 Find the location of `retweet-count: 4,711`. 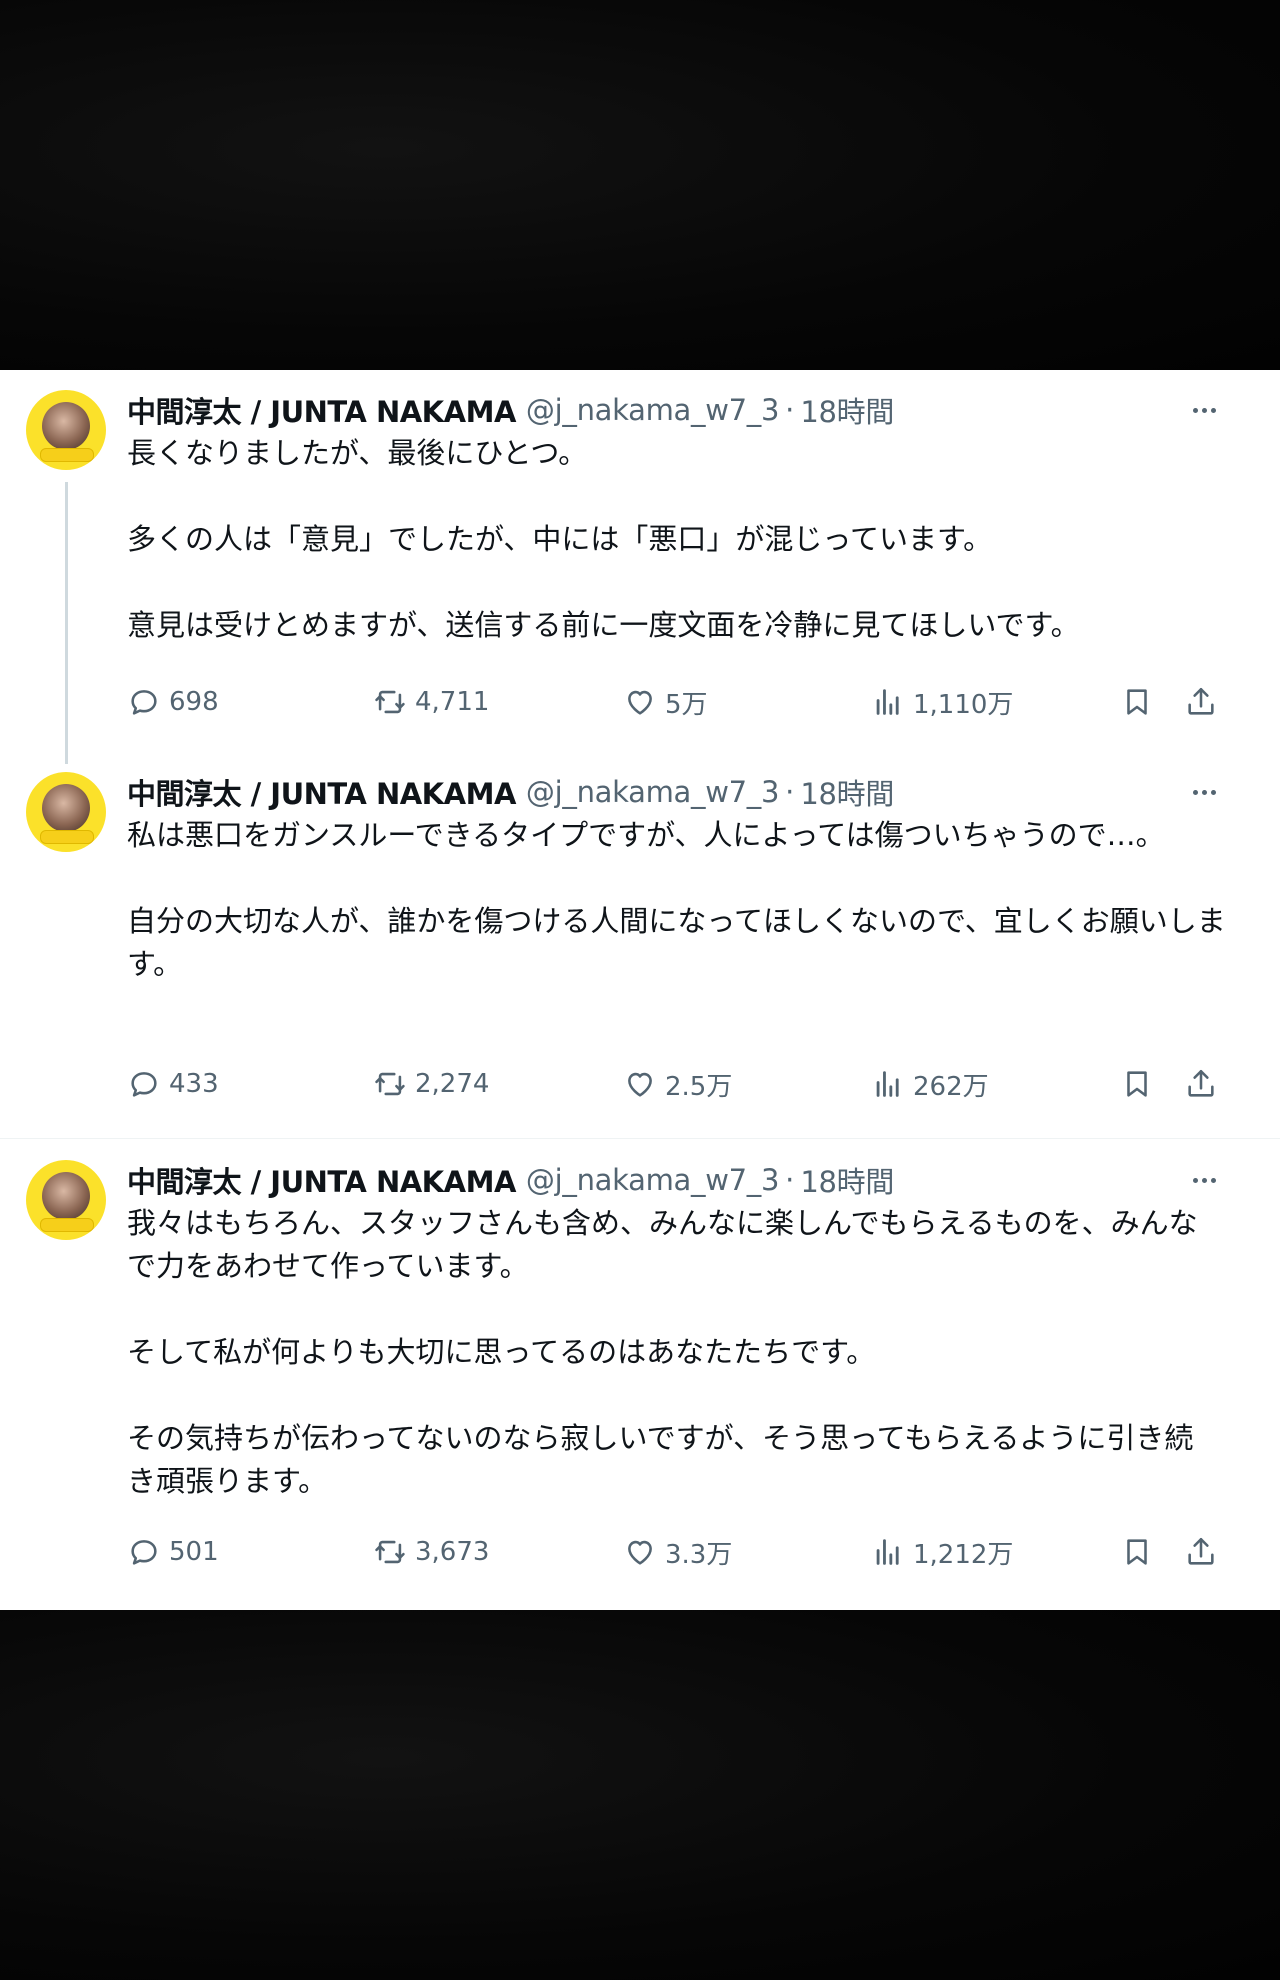

retweet-count: 4,711 is located at coordinates (452, 702).